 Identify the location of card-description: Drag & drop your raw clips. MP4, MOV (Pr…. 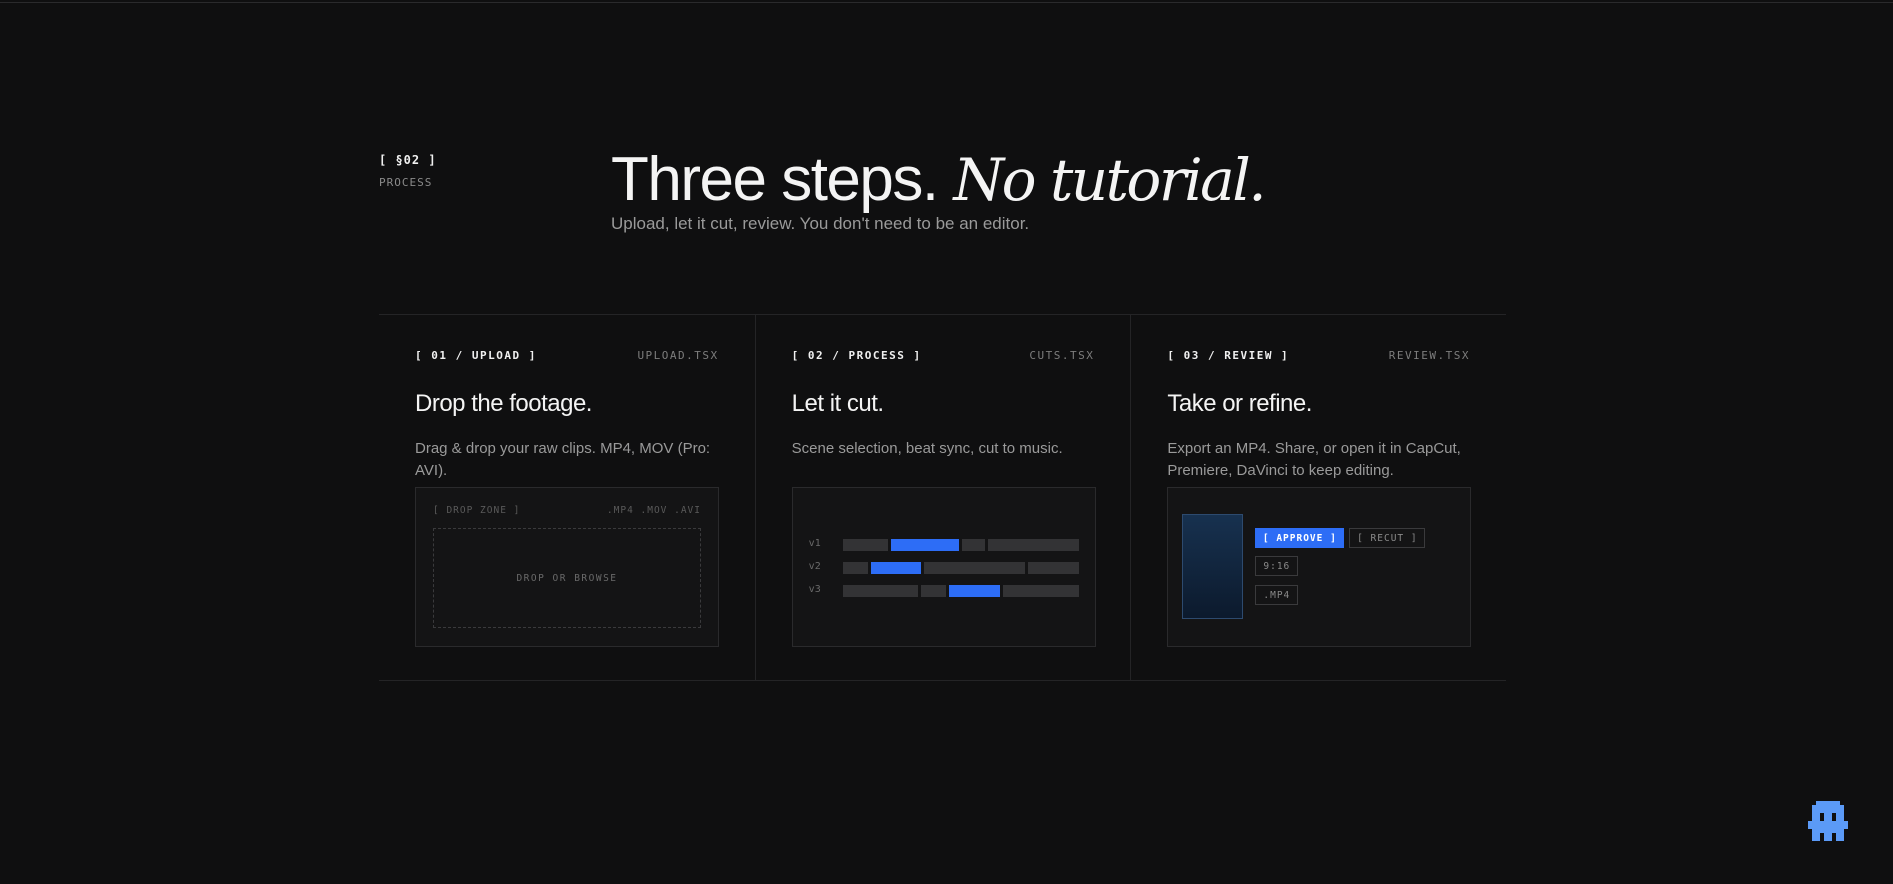
(563, 459).